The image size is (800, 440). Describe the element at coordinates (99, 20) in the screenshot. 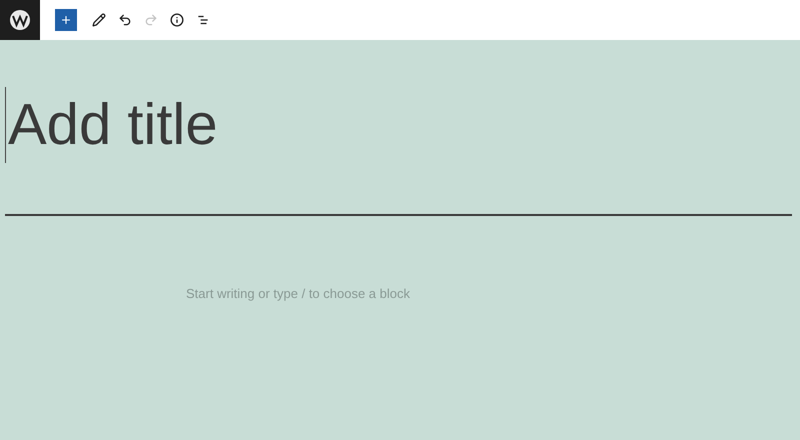

I see `pencil-icon` at that location.